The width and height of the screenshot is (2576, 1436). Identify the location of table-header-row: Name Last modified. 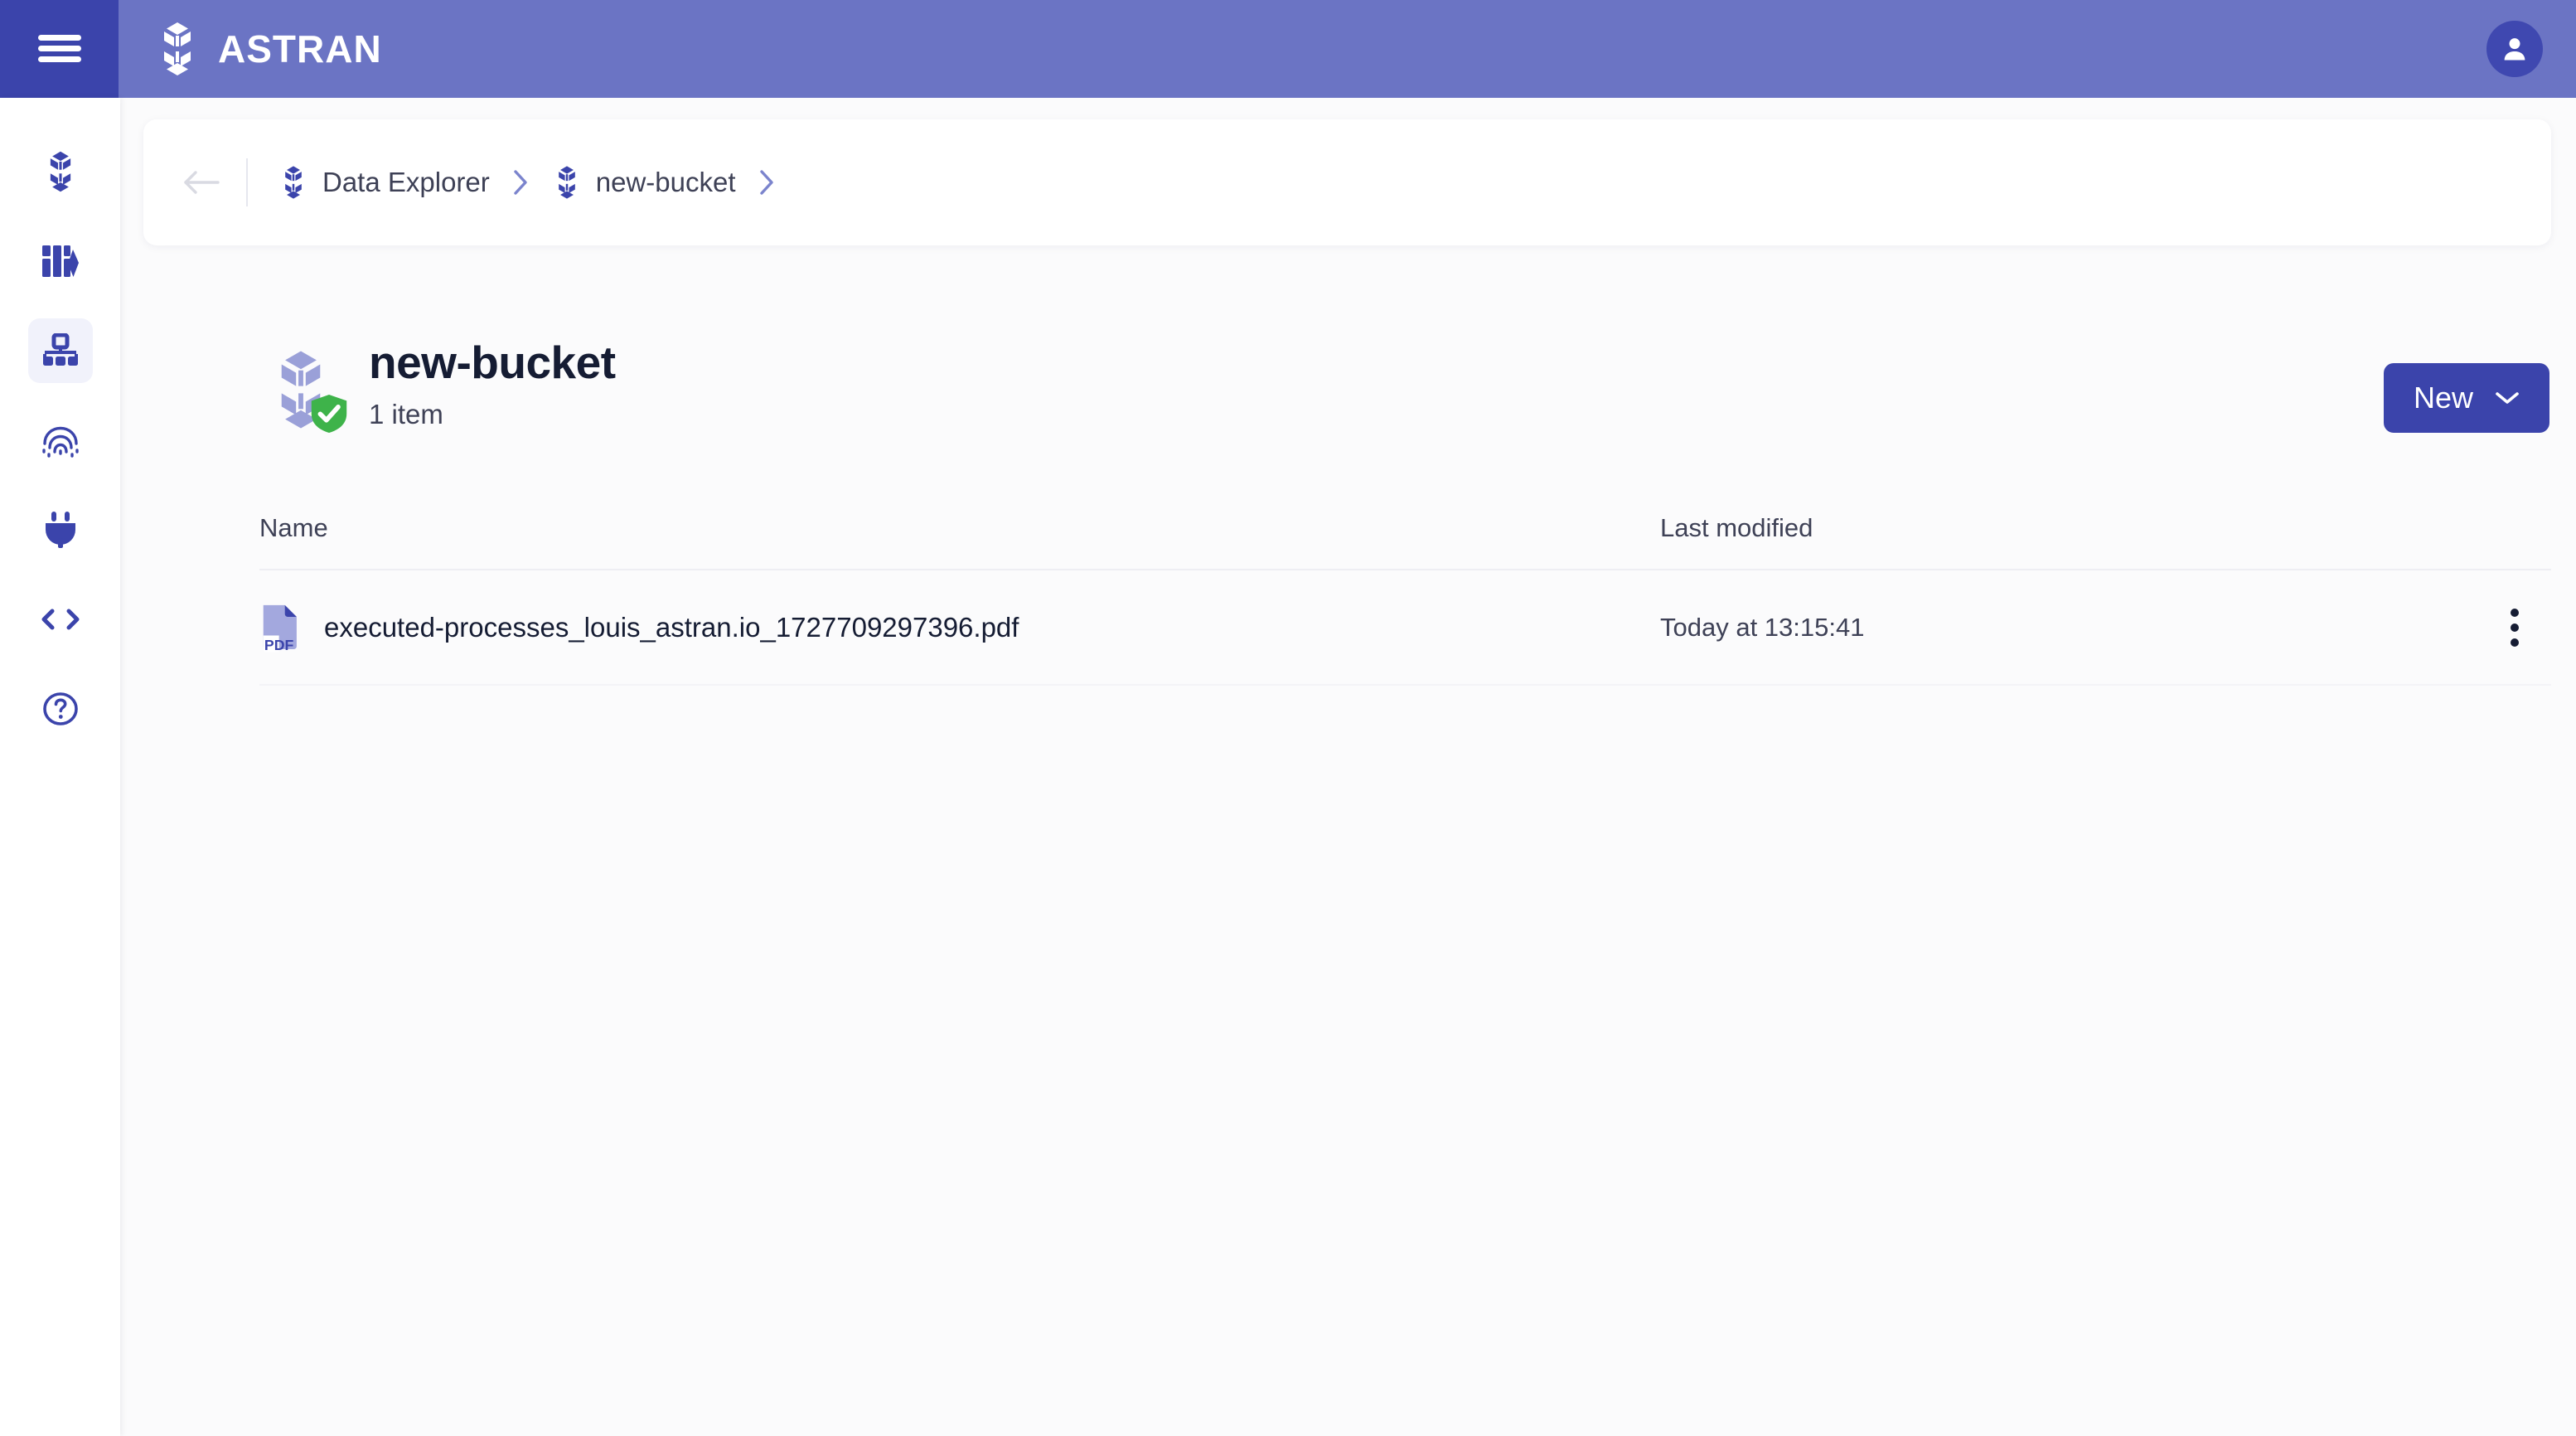
(1405, 529).